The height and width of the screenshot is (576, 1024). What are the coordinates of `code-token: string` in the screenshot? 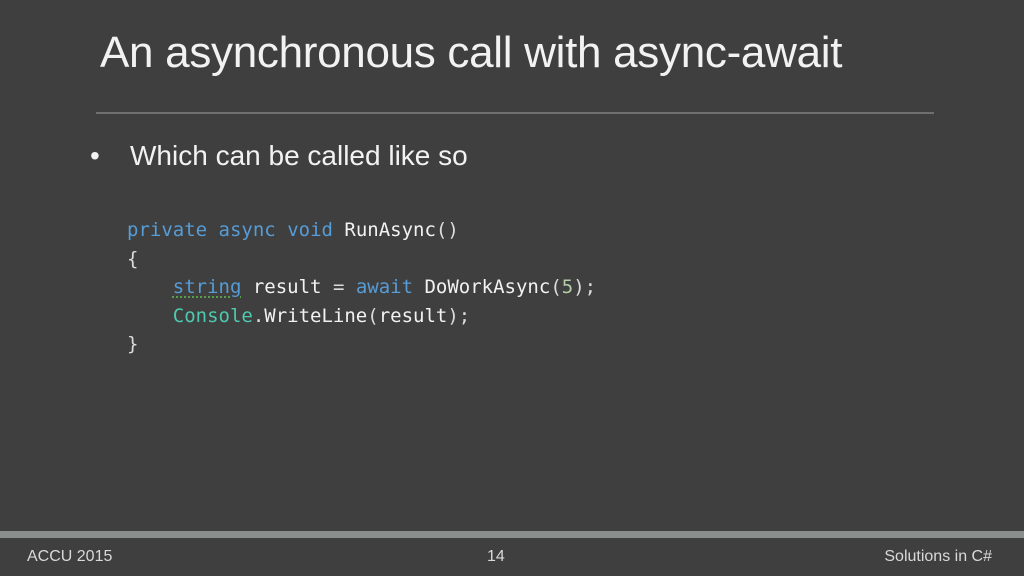 It's located at (207, 287).